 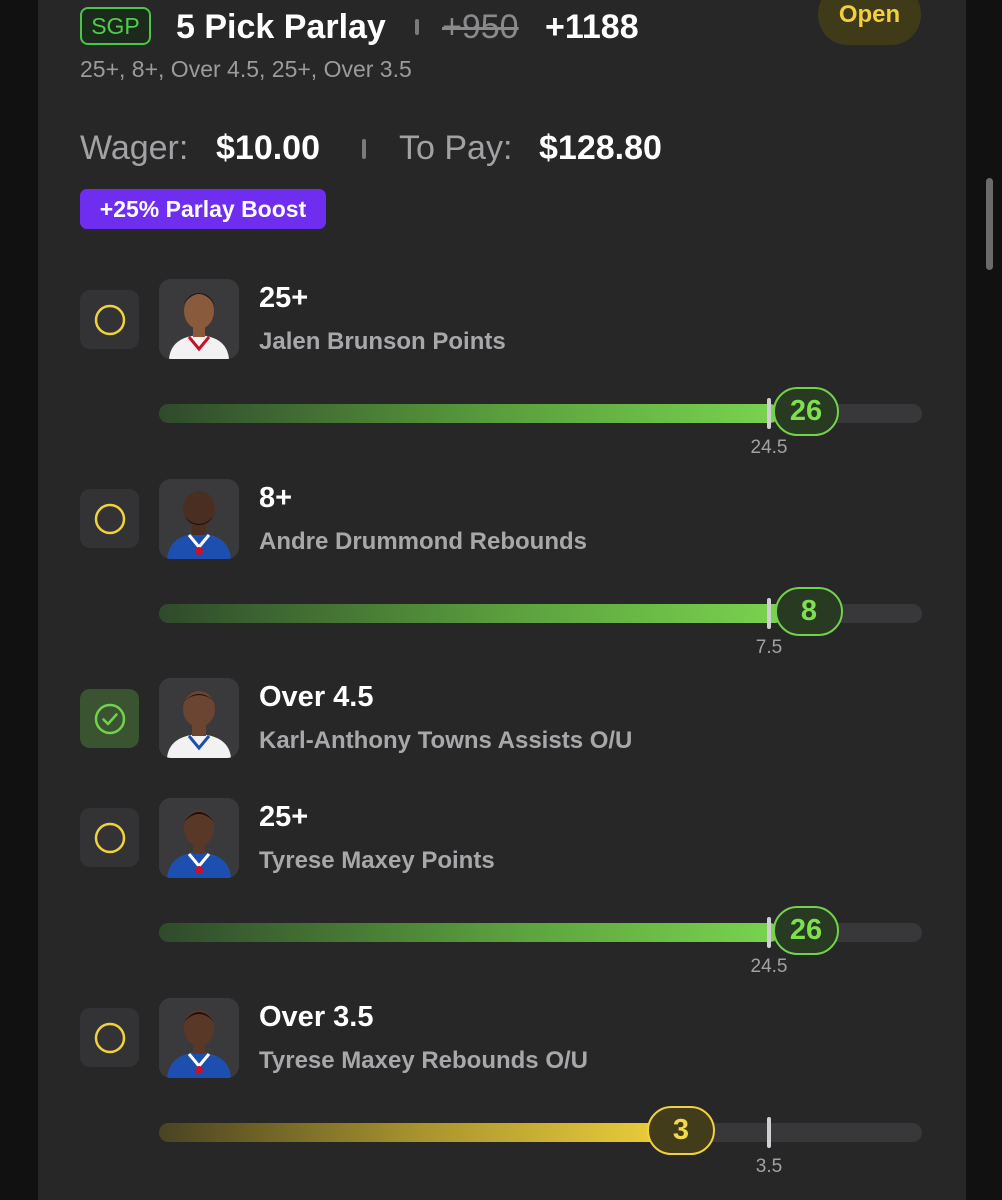 What do you see at coordinates (480, 27) in the screenshot?
I see `original-odds: +950` at bounding box center [480, 27].